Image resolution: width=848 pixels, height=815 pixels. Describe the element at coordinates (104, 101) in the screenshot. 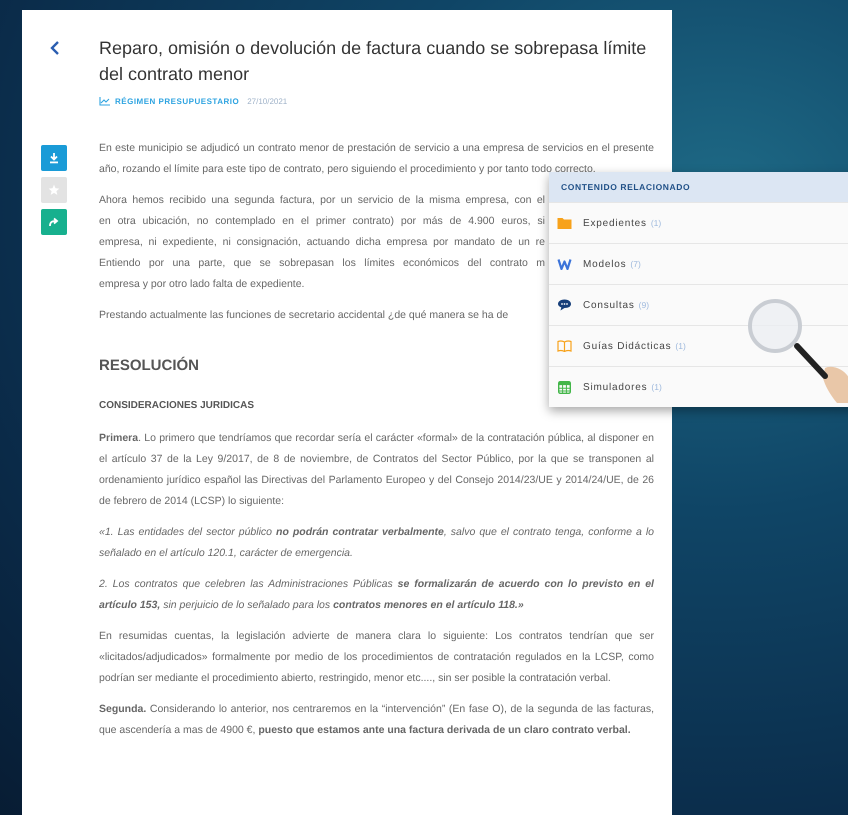

I see `line-chart-icon` at that location.